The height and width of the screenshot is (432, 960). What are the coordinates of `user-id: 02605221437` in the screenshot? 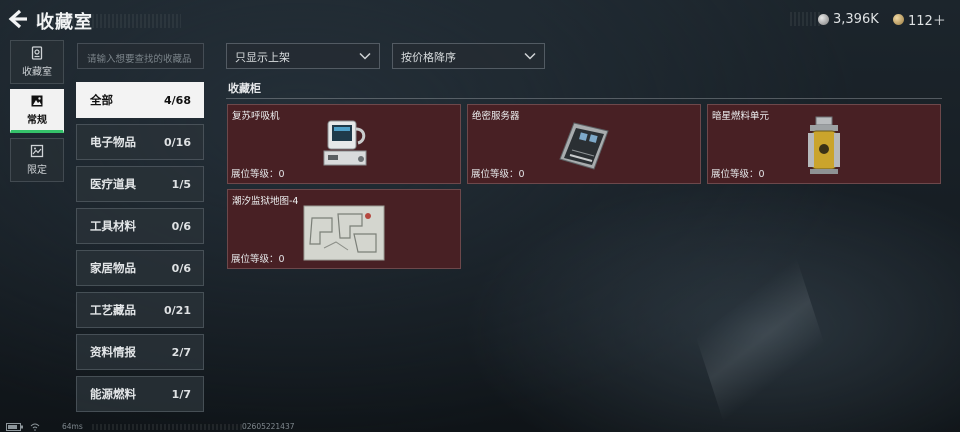 It's located at (268, 426).